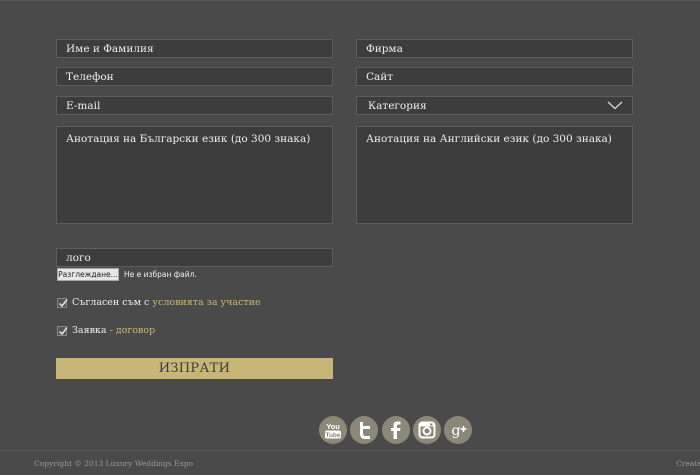 Image resolution: width=700 pixels, height=475 pixels. I want to click on website-field: Сайт, so click(494, 76).